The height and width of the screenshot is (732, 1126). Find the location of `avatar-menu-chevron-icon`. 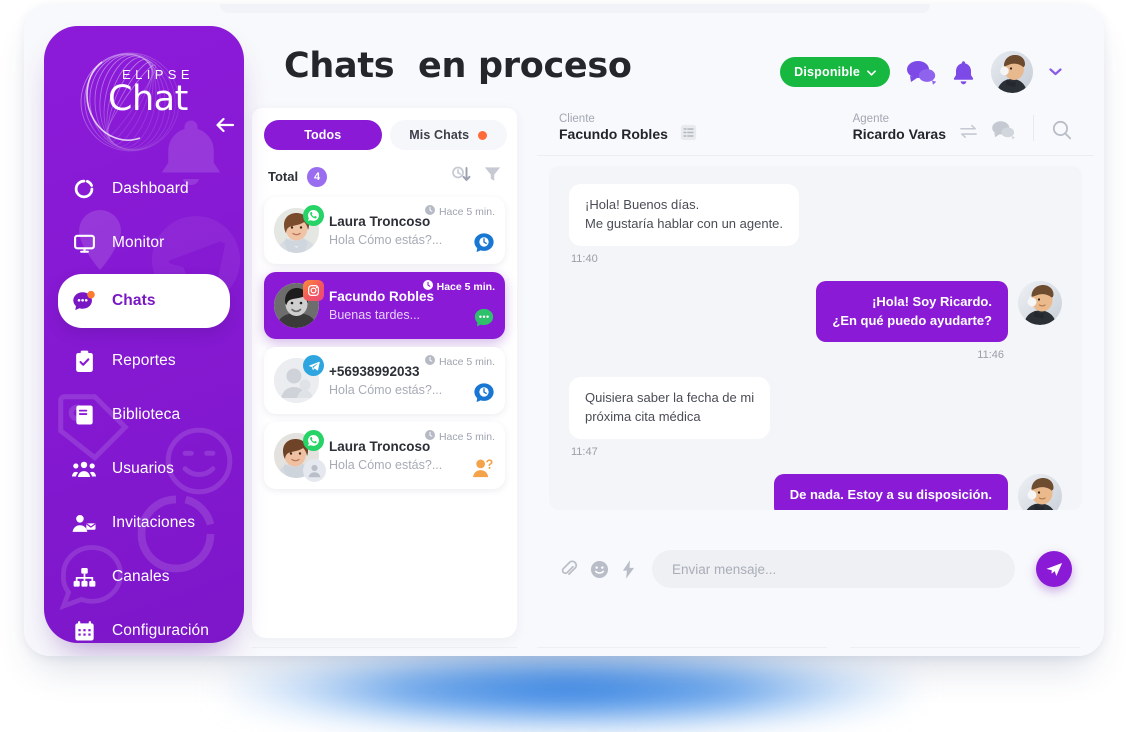

avatar-menu-chevron-icon is located at coordinates (1055, 72).